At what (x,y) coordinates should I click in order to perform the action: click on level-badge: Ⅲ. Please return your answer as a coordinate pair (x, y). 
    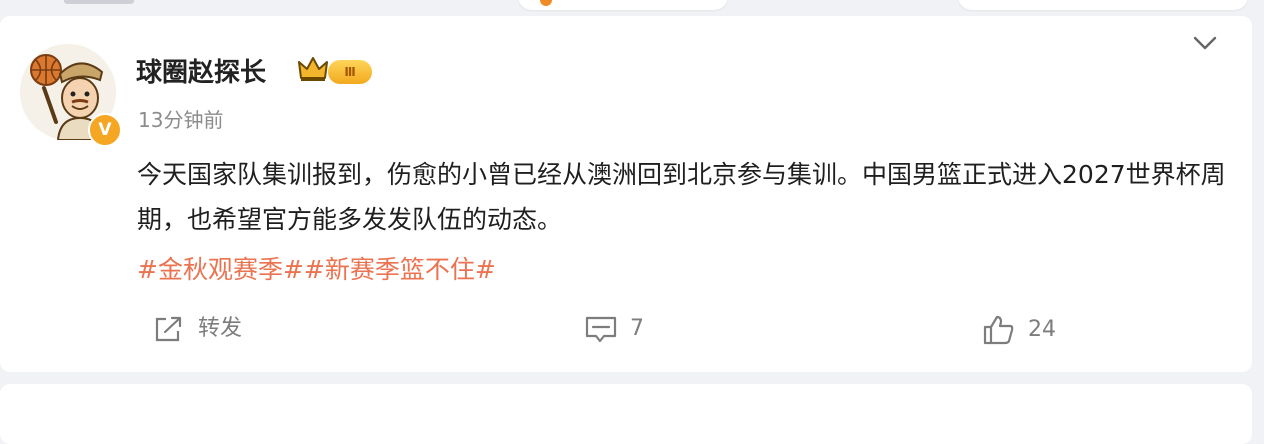
    Looking at the image, I should click on (350, 72).